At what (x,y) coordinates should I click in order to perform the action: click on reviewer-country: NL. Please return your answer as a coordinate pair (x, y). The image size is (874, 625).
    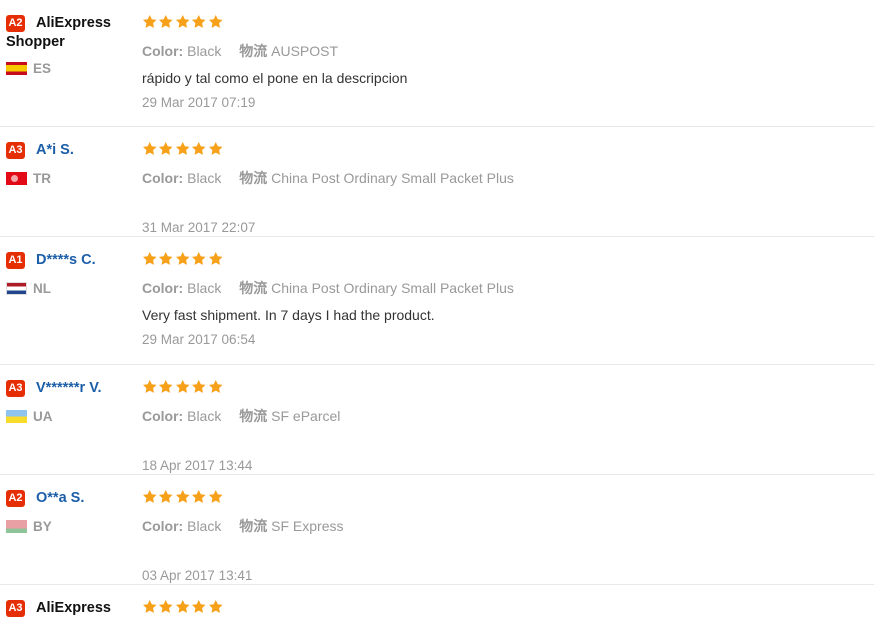
    Looking at the image, I should click on (71, 288).